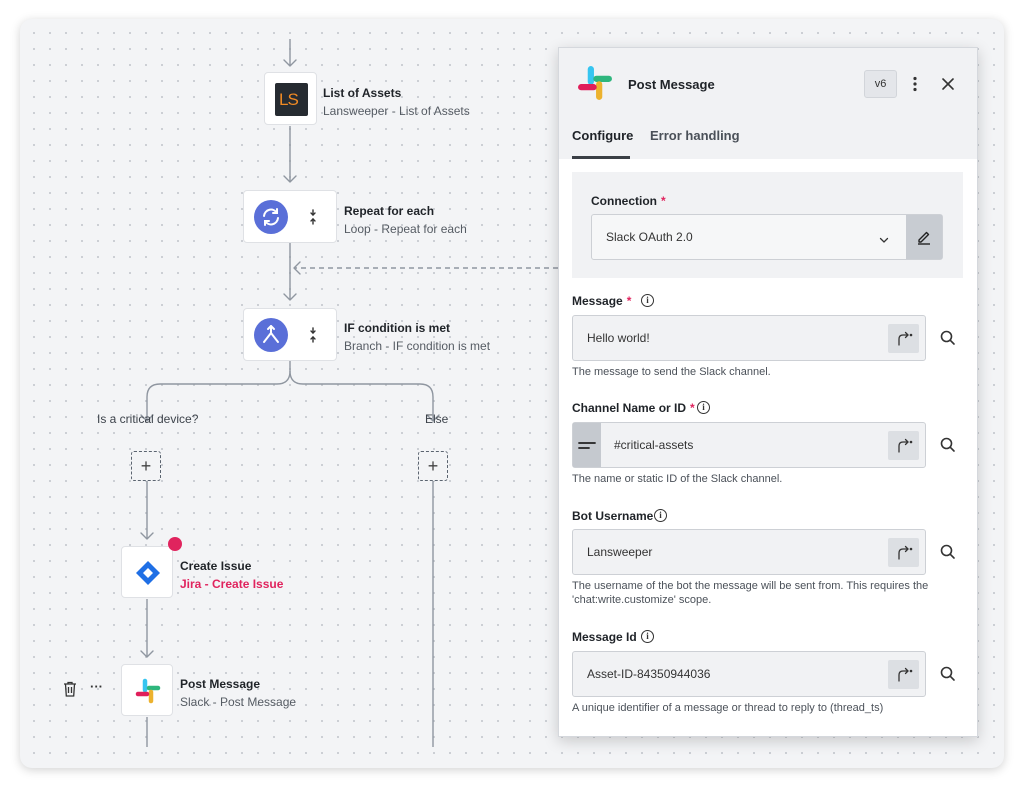 The height and width of the screenshot is (788, 1024). Describe the element at coordinates (649, 674) in the screenshot. I see `message-id-value: Asset-ID-84350944036` at that location.